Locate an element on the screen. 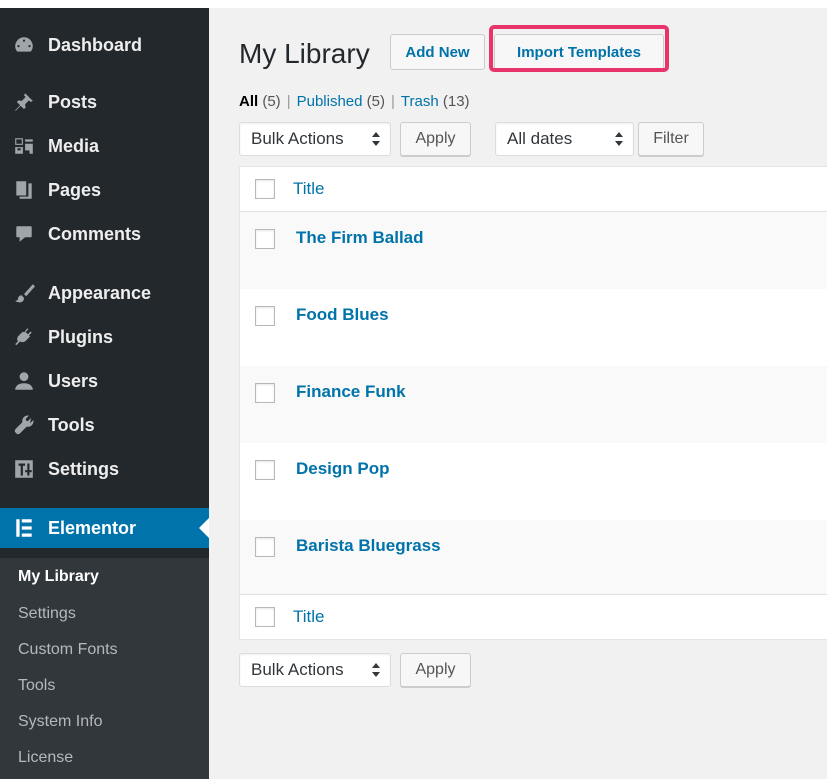  table-row: Design Pop is located at coordinates (533, 481).